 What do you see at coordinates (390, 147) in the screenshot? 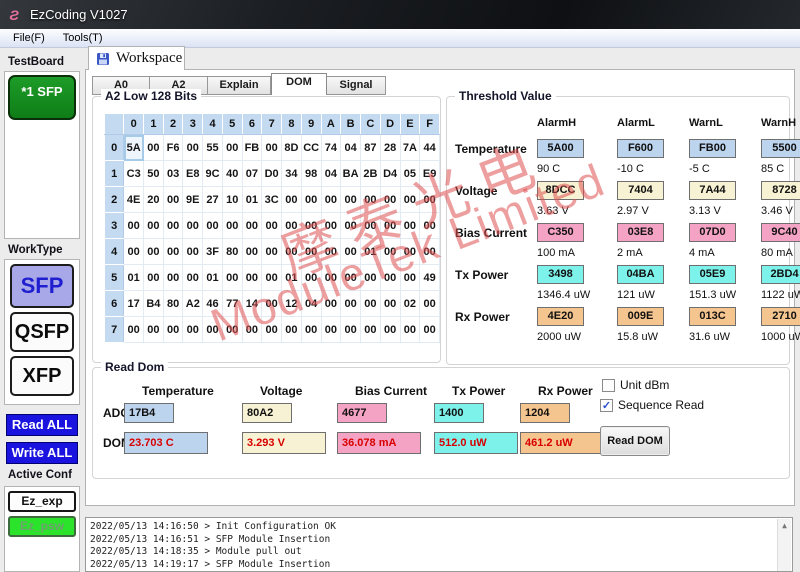
I see `hex-cell: 28` at bounding box center [390, 147].